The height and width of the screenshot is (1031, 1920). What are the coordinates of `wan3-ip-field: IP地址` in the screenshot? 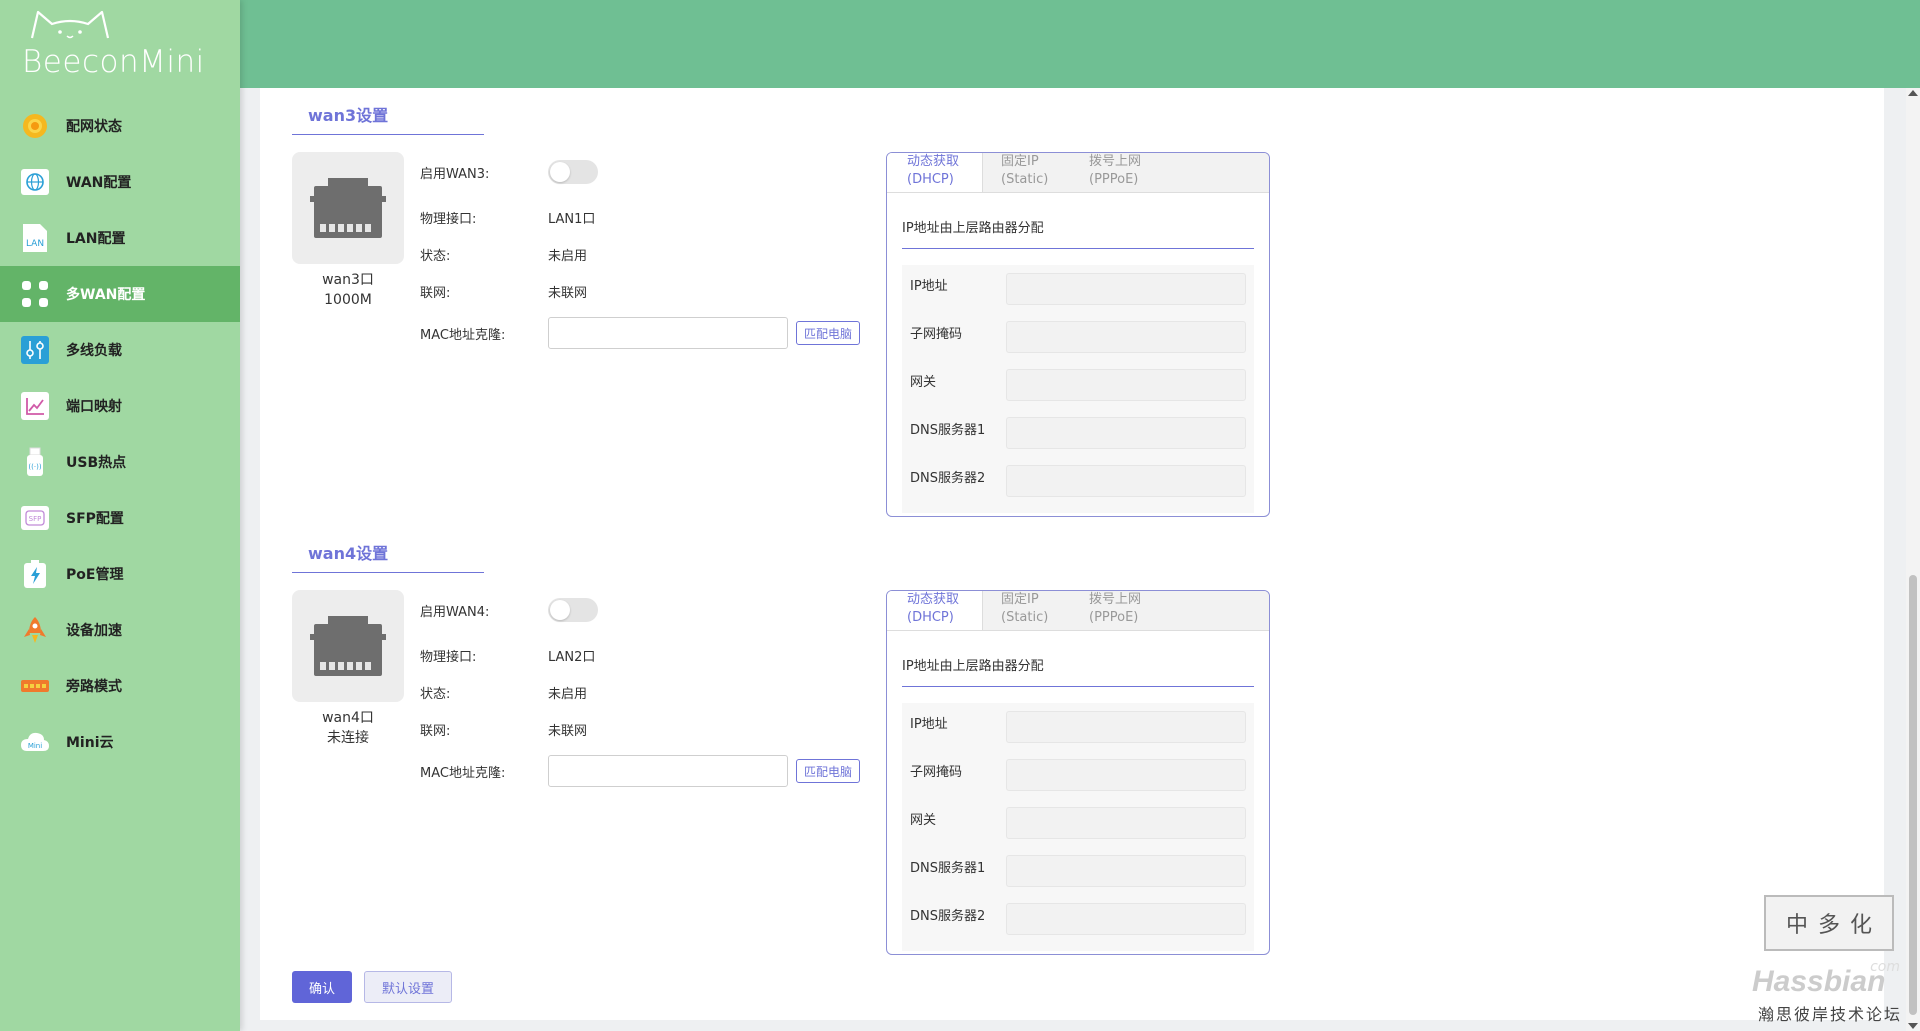 It's located at (1078, 293).